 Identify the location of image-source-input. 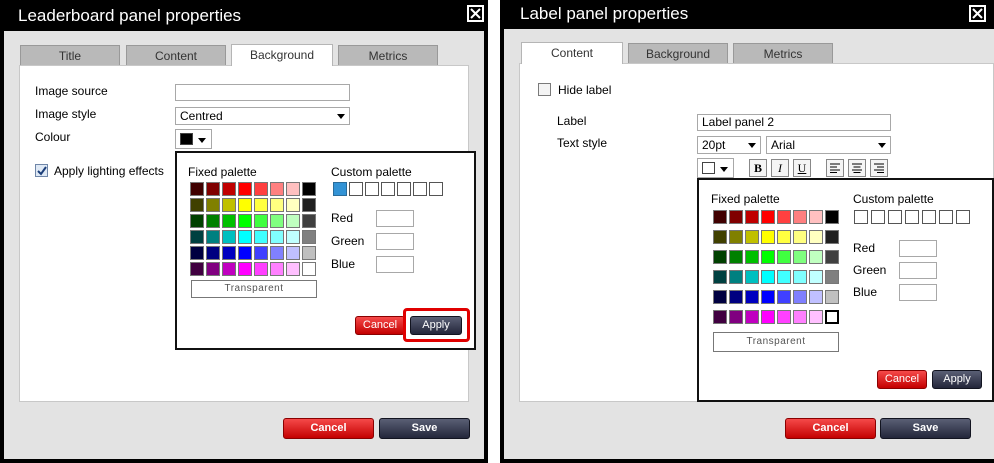
(262, 92).